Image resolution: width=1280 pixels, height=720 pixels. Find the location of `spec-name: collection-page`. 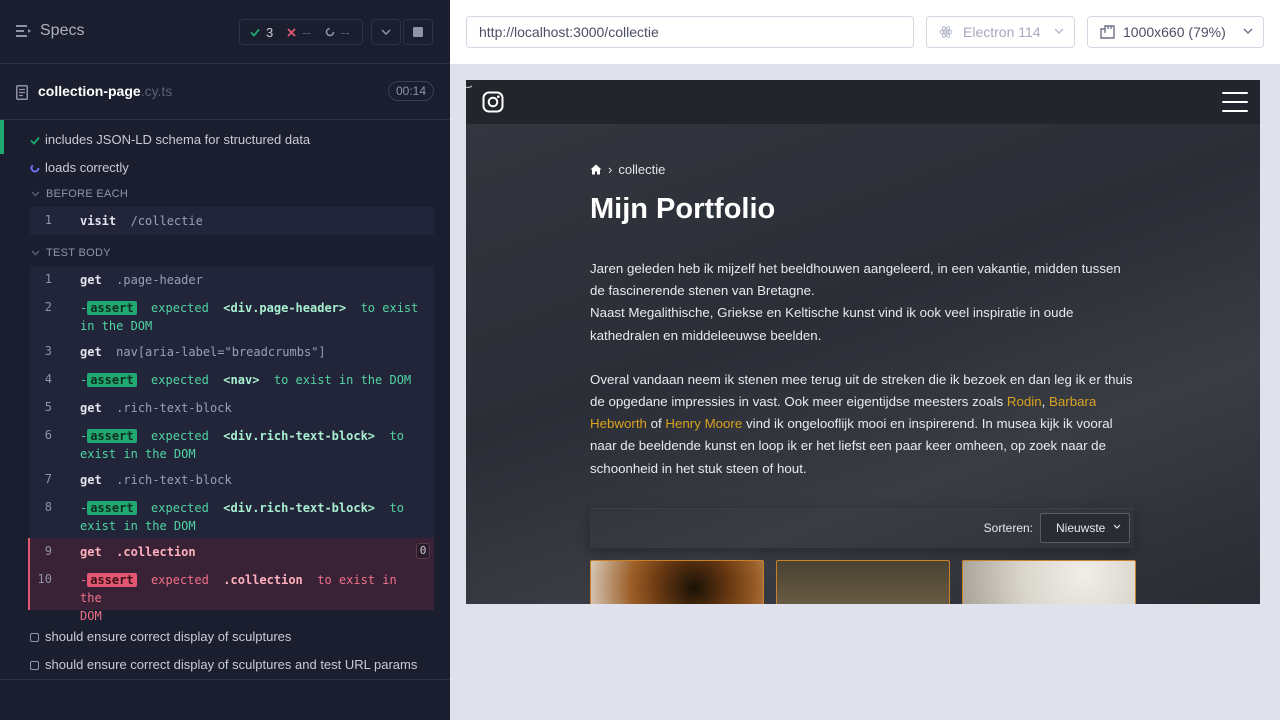

spec-name: collection-page is located at coordinates (89, 91).